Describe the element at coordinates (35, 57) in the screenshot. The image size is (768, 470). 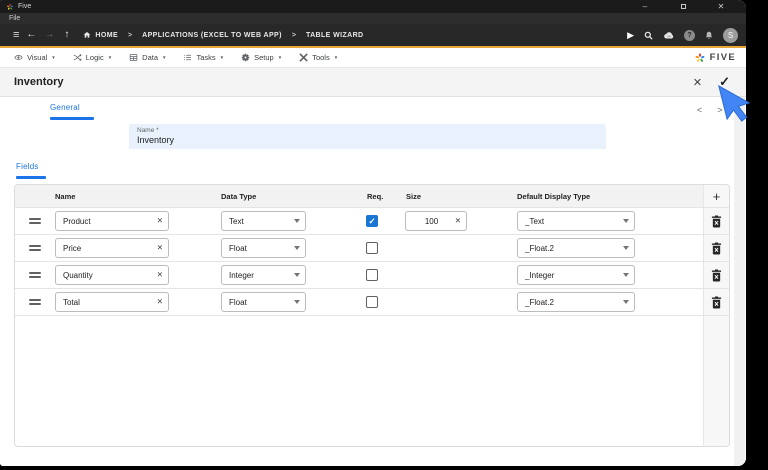
I see `toolbar-menu-visual: Visual ▼` at that location.